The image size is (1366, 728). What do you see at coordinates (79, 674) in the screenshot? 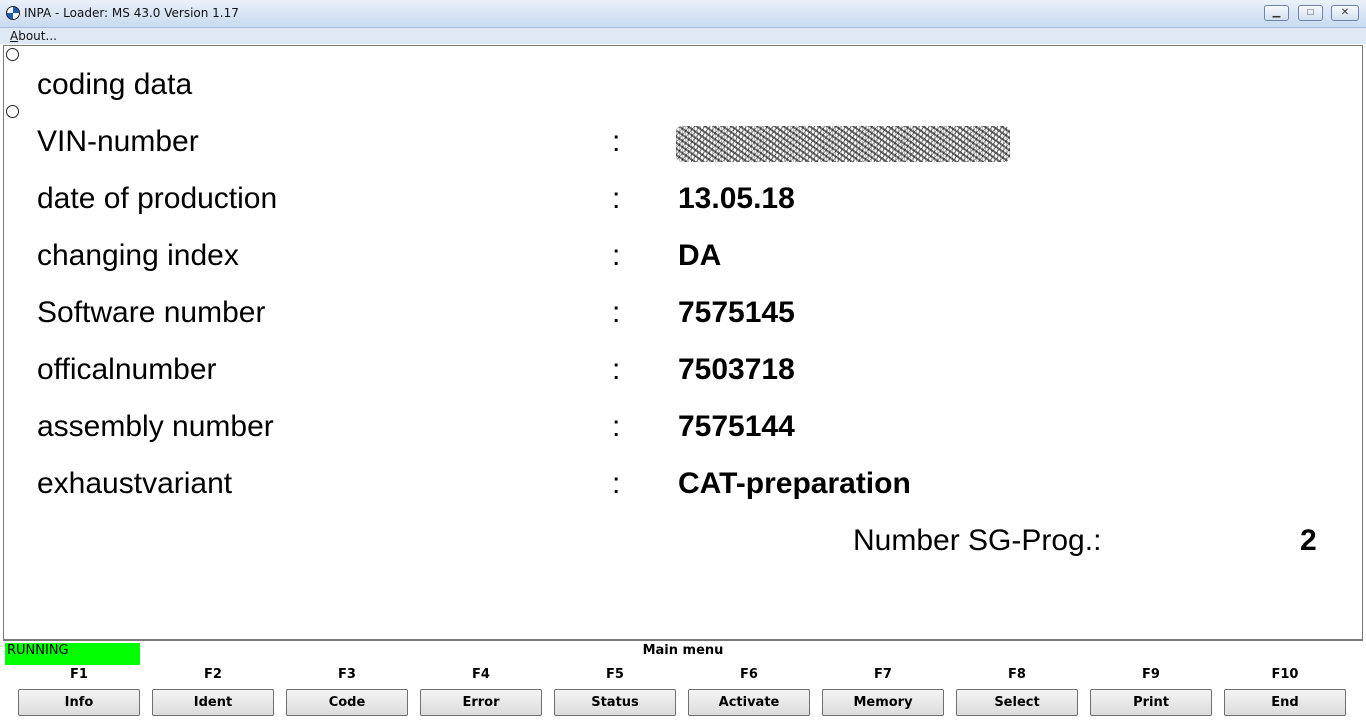
I see `fkey-label-f1: F1` at bounding box center [79, 674].